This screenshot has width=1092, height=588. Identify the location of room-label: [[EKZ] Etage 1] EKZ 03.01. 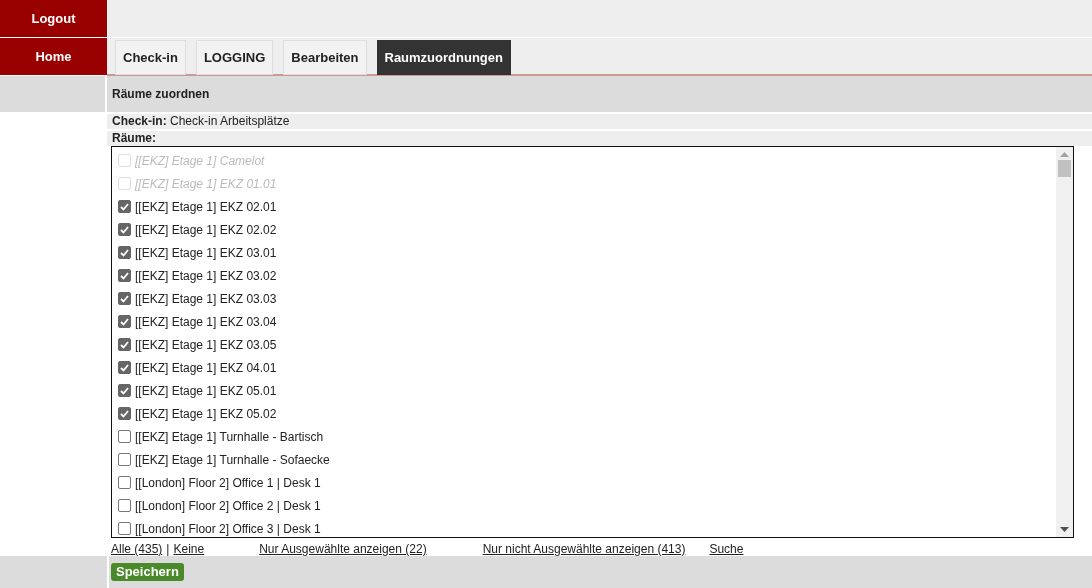
(206, 253).